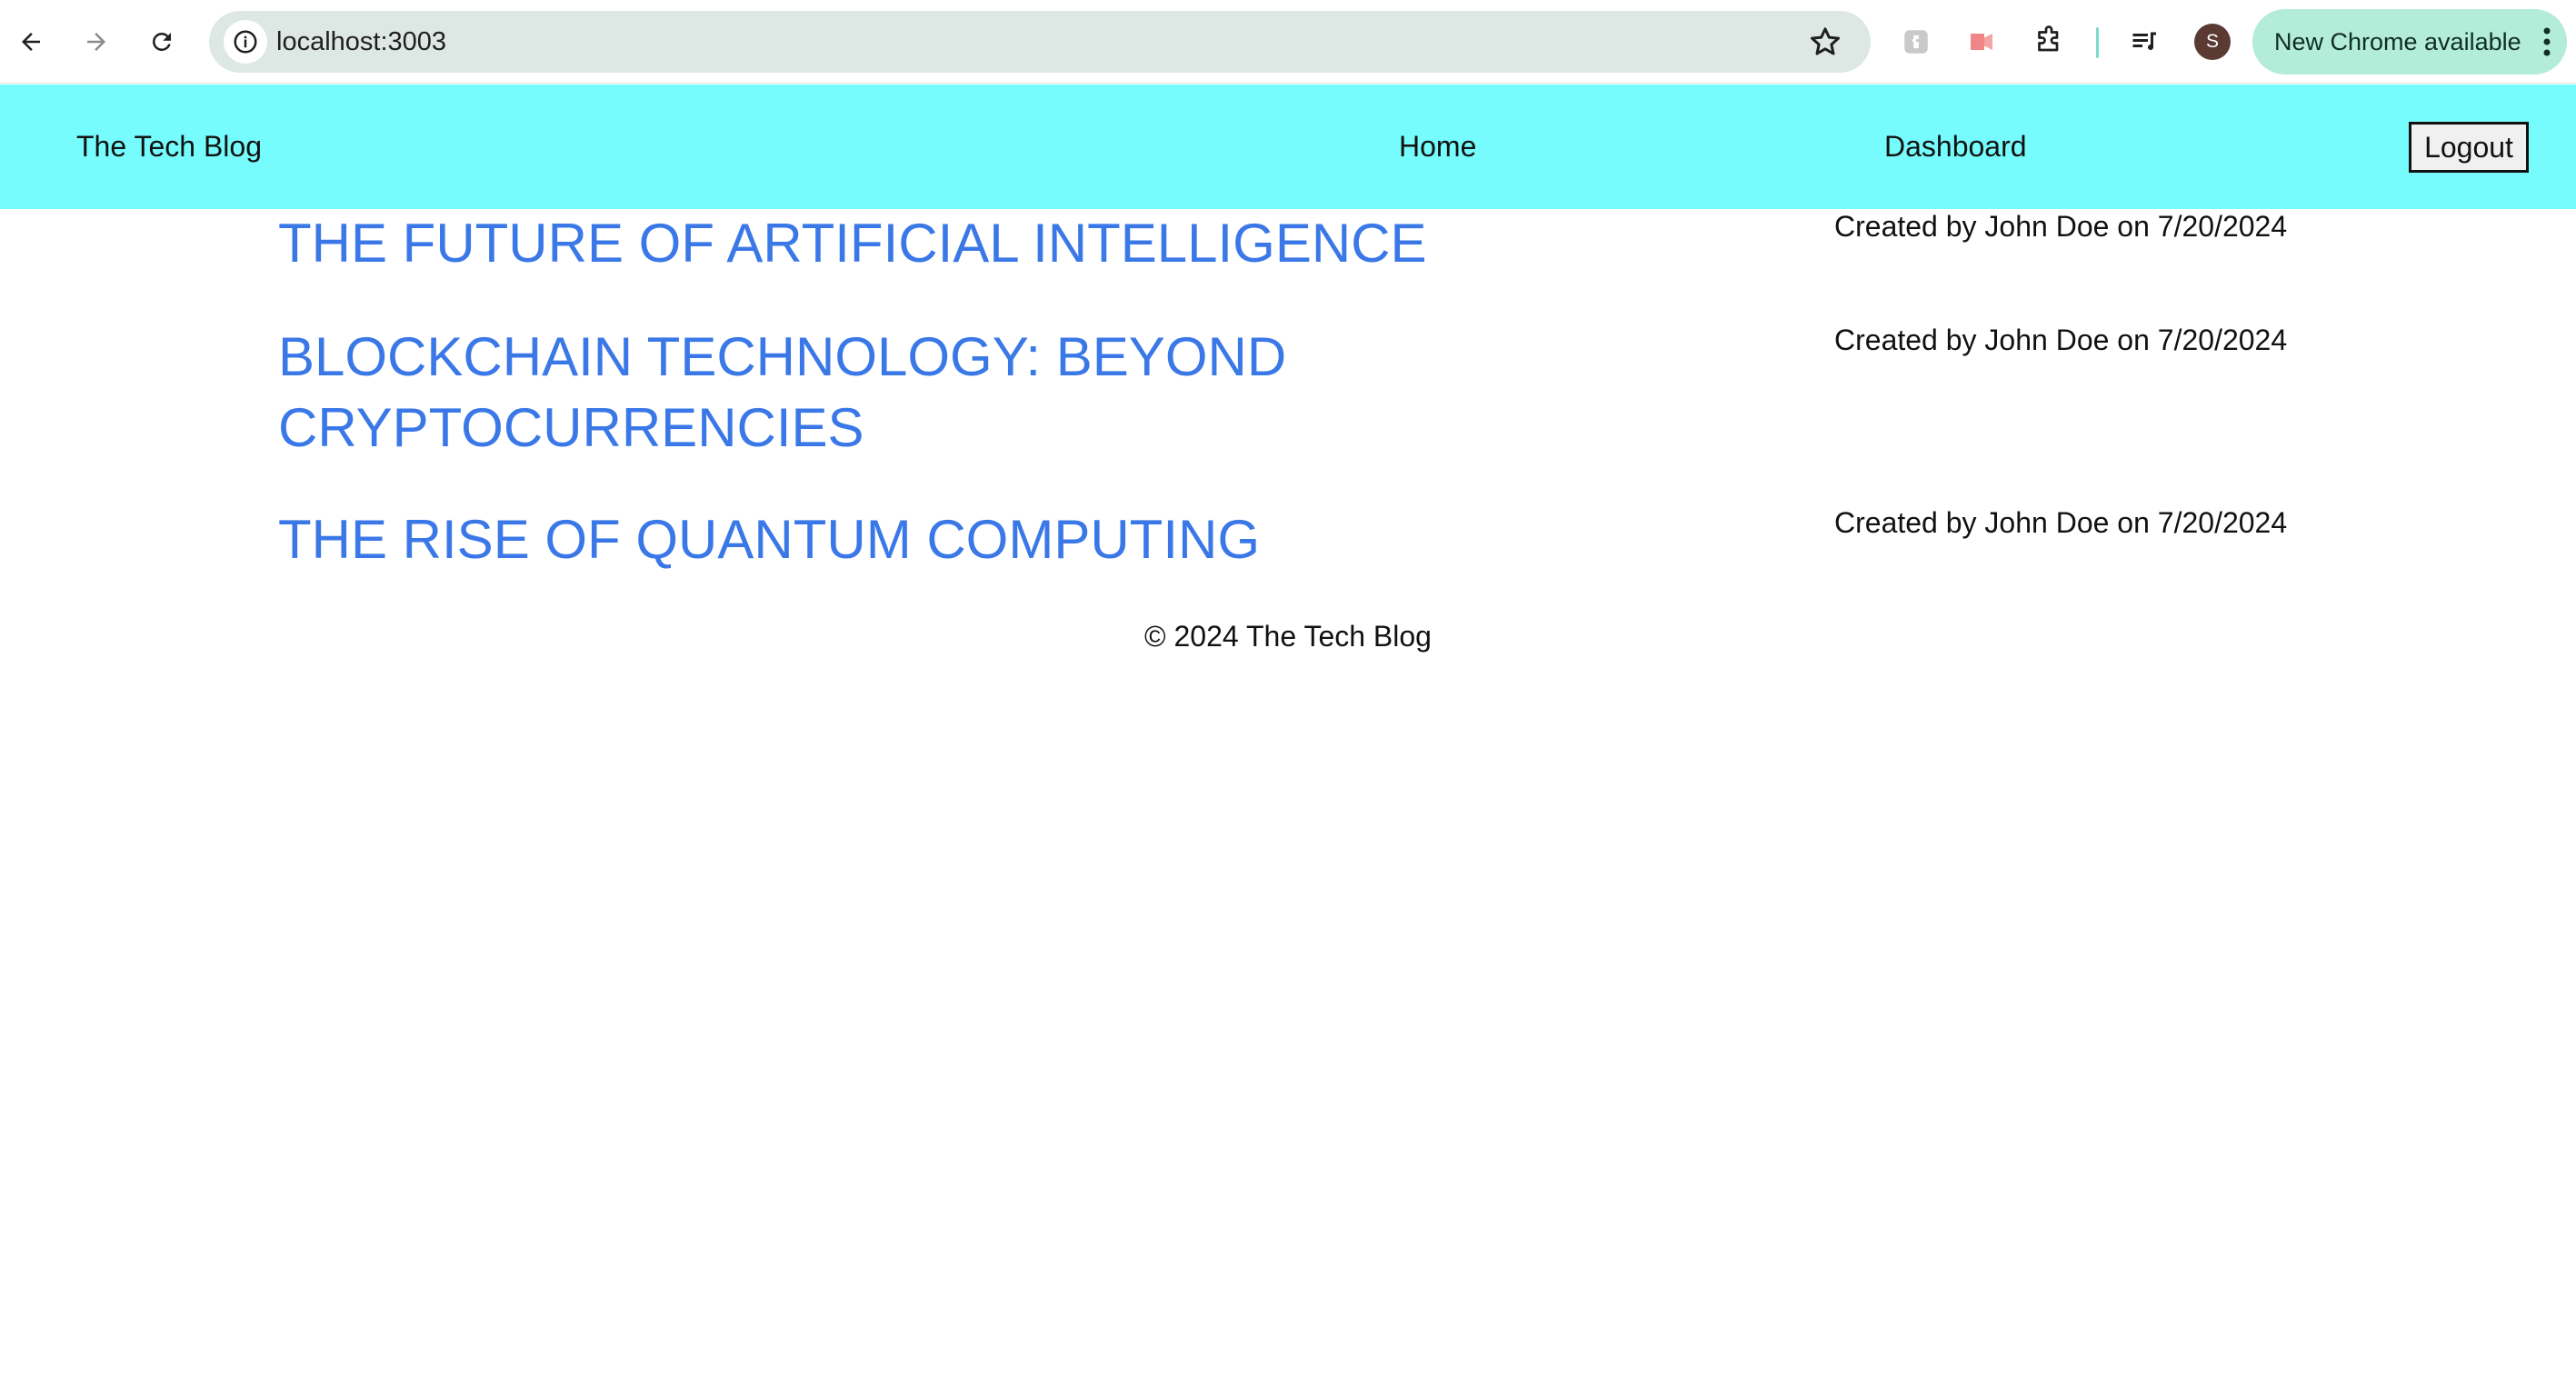 This screenshot has width=2576, height=1396. Describe the element at coordinates (1288, 147) in the screenshot. I see `site-header: The Tech Blog Home Dashboard Logout` at that location.